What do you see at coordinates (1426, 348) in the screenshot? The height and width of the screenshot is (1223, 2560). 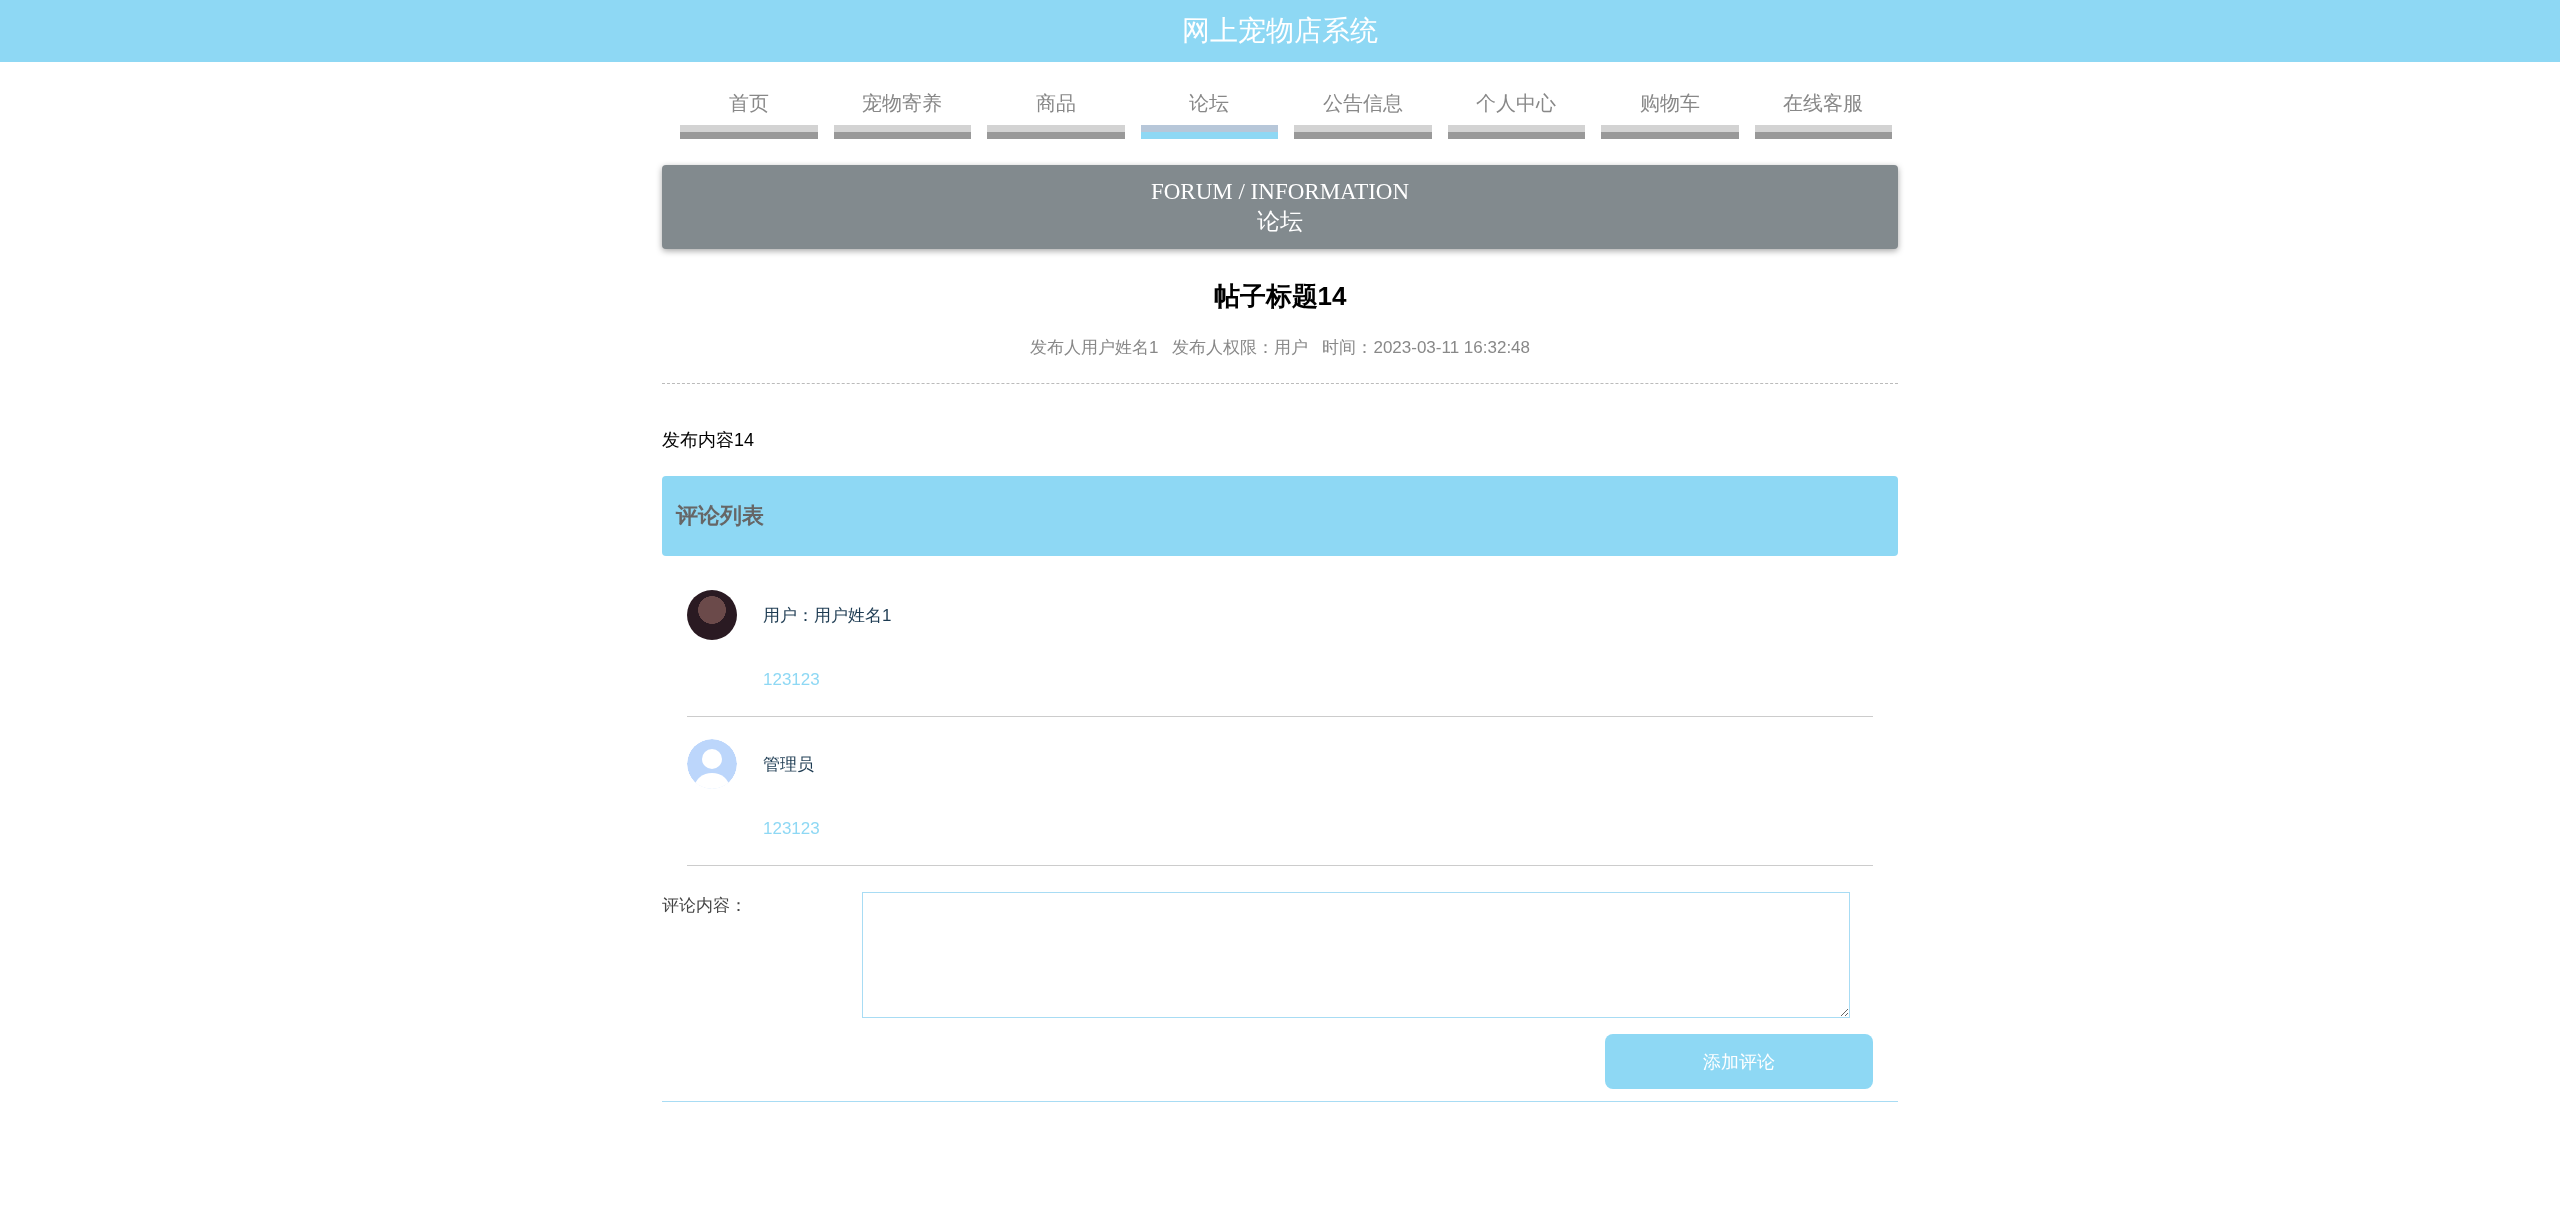 I see `post-time: 时间：2023-03-11 16:32:48` at bounding box center [1426, 348].